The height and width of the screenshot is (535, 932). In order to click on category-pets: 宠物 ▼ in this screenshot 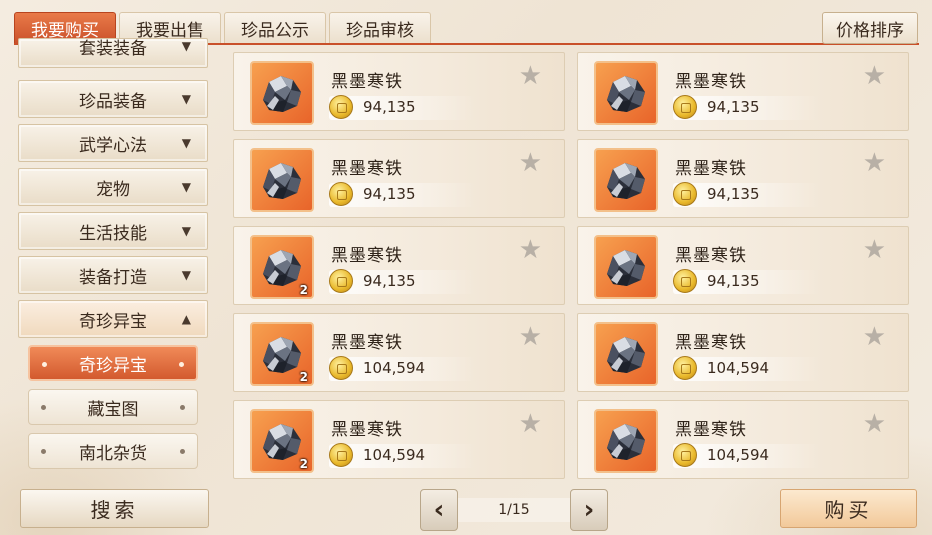, I will do `click(113, 187)`.